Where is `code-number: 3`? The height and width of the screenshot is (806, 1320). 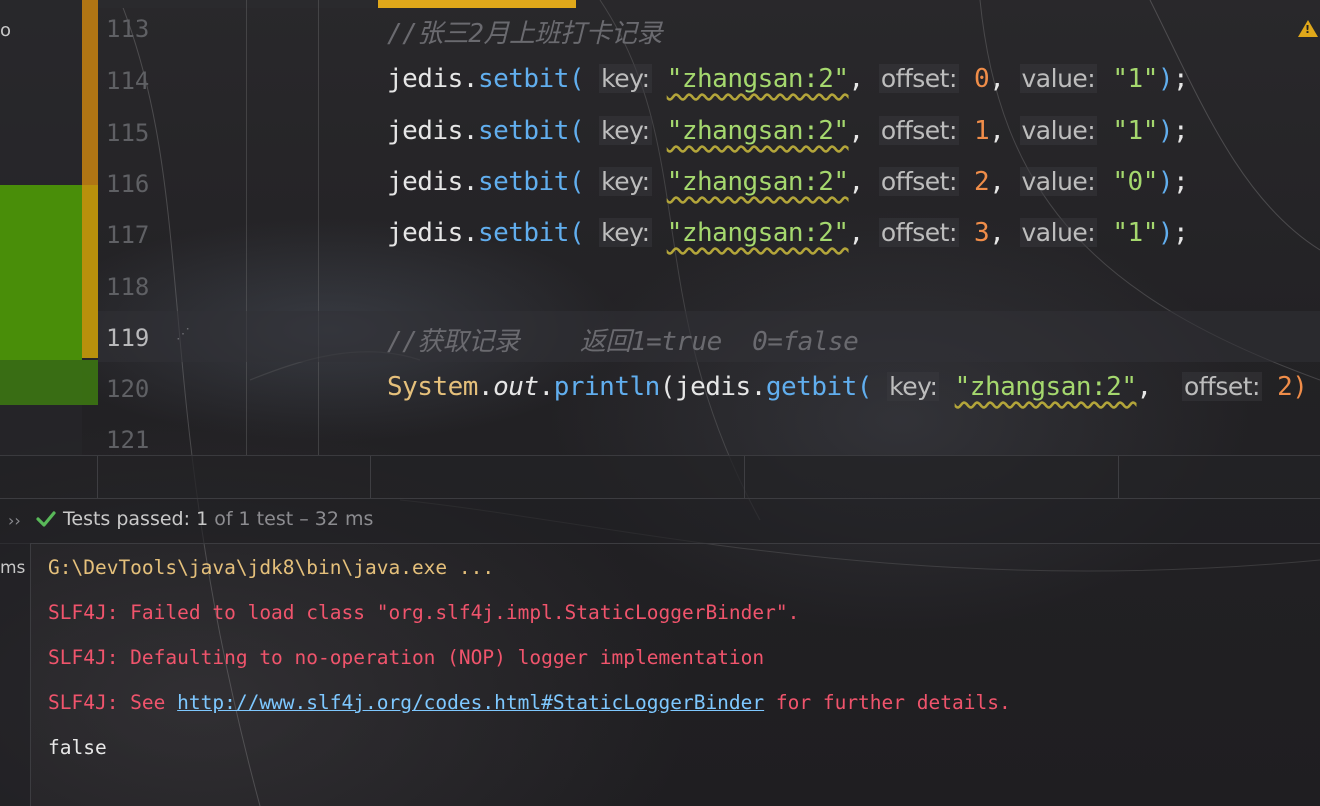
code-number: 3 is located at coordinates (982, 233).